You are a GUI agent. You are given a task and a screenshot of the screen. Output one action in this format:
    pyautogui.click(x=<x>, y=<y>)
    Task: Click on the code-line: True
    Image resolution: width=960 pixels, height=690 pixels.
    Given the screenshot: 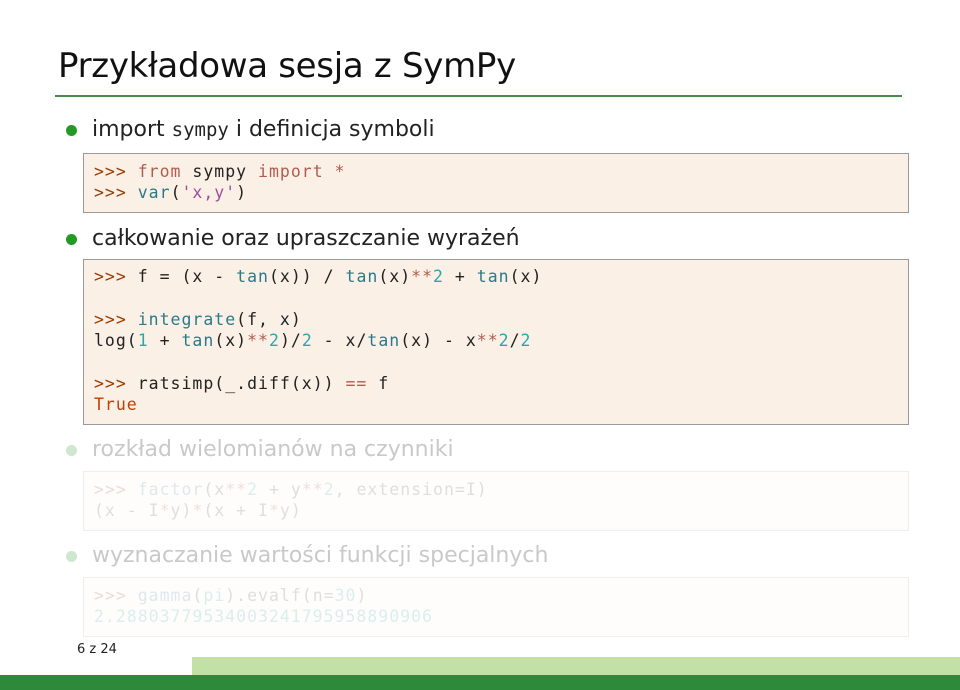 What is the action you would take?
    pyautogui.click(x=116, y=404)
    